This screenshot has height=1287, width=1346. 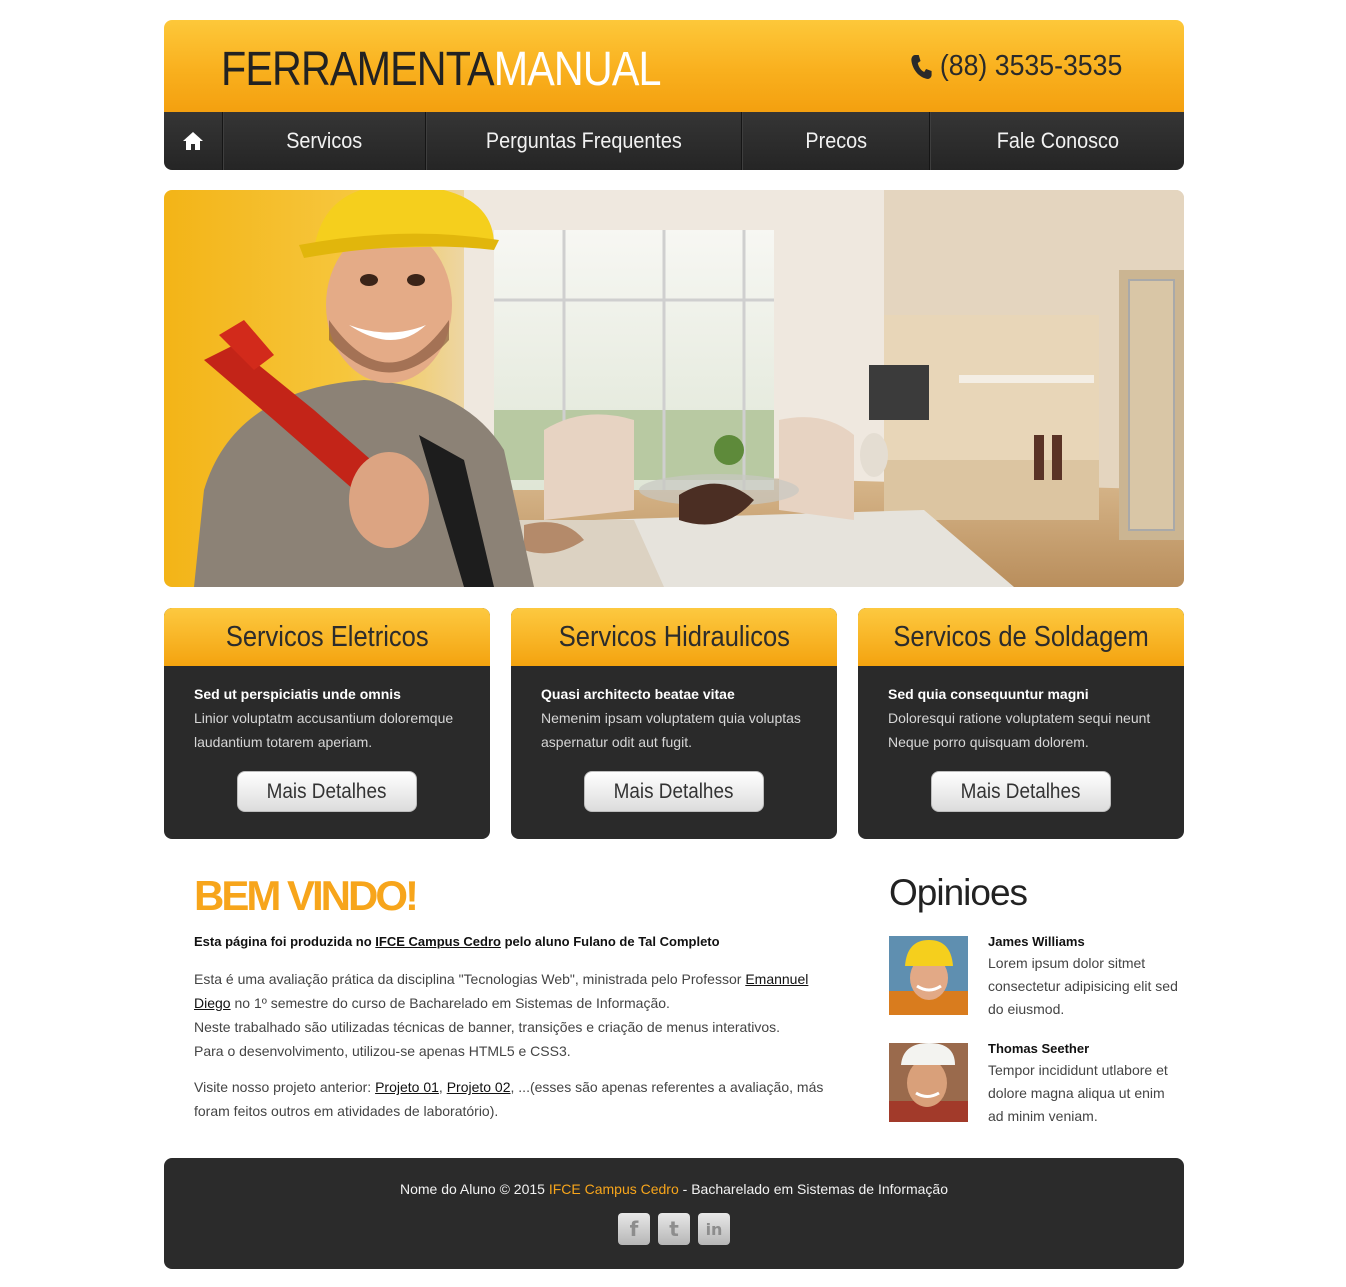 I want to click on service-card-header: Servicos Eletricos, so click(x=327, y=637).